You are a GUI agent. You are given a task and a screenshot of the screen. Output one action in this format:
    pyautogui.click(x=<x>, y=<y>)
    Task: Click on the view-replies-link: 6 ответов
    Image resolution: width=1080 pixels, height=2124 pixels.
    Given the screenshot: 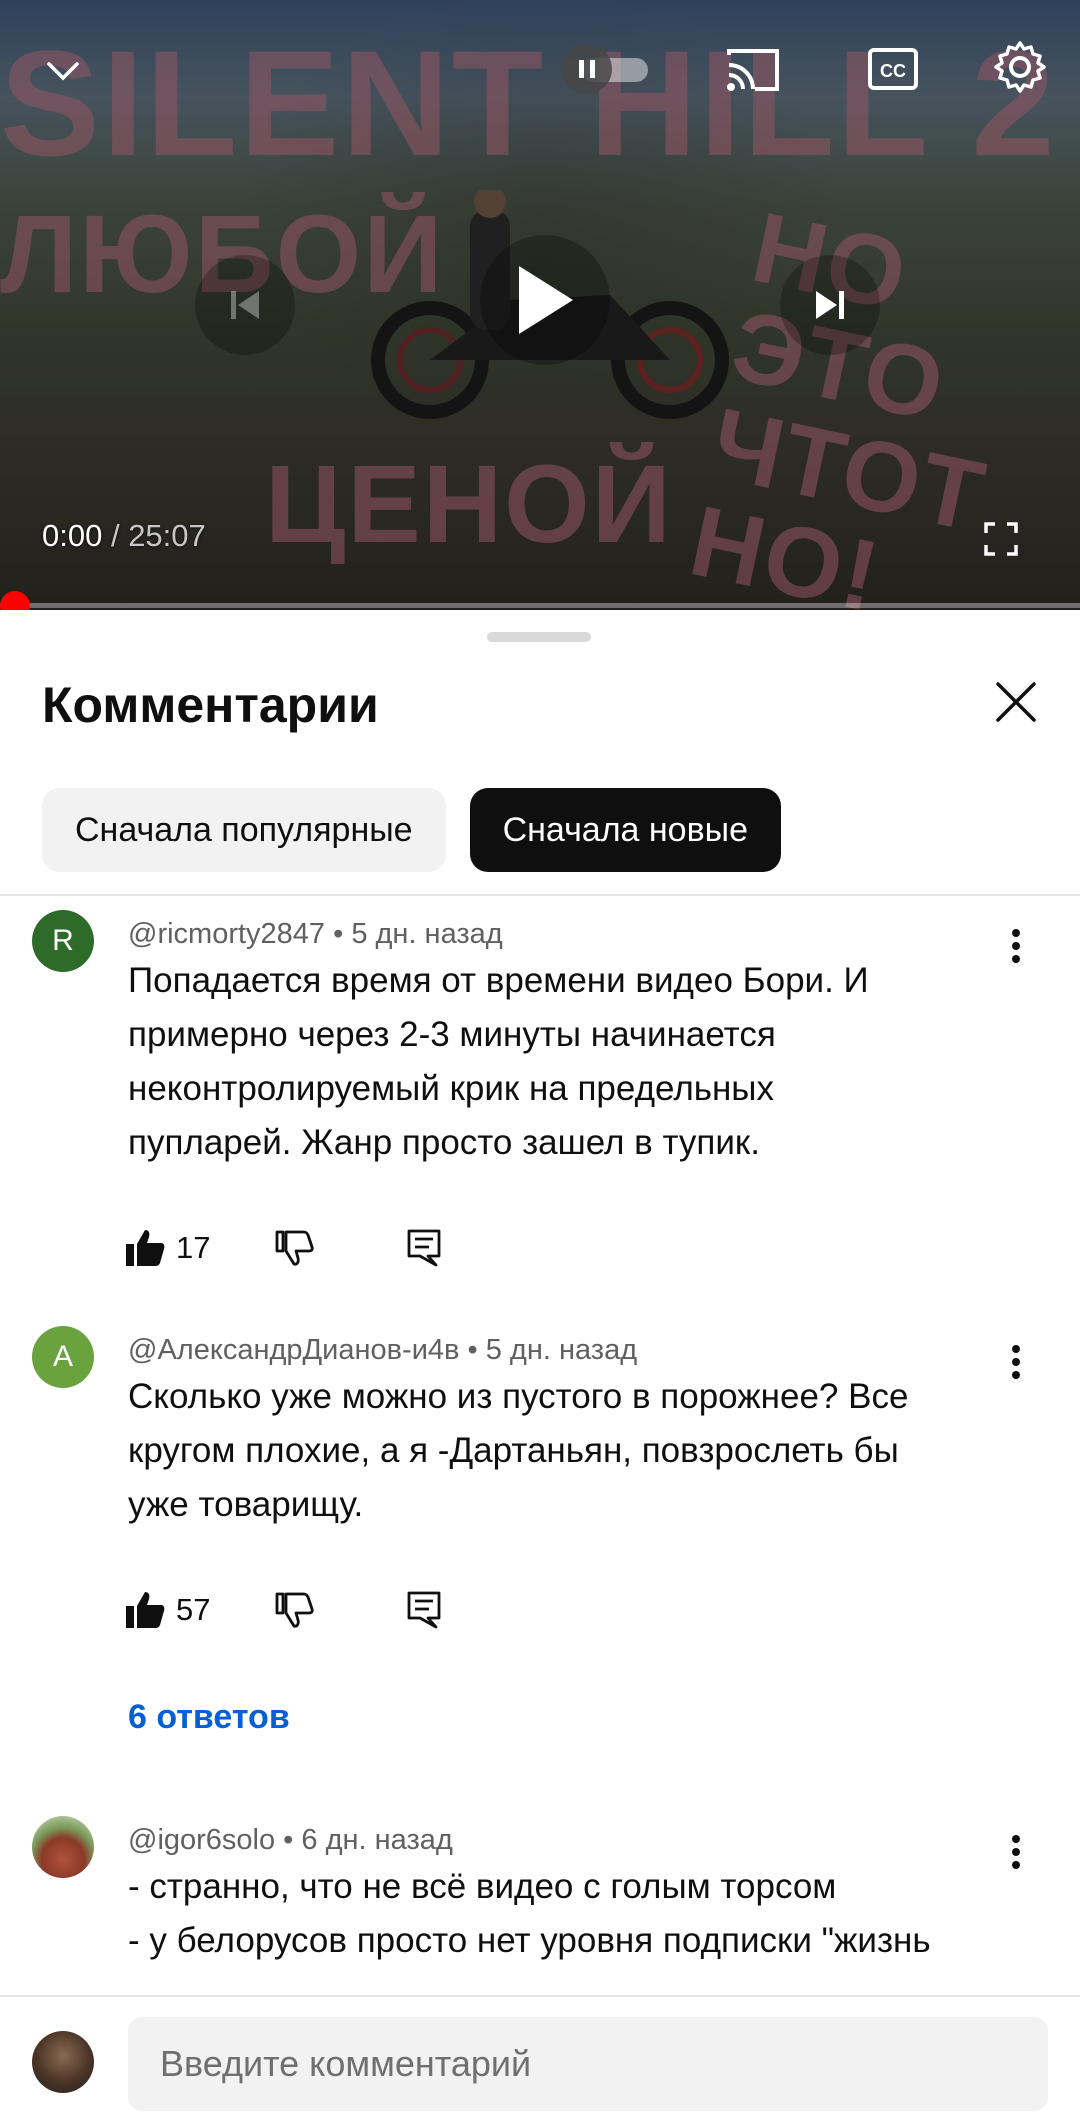 What is the action you would take?
    pyautogui.click(x=209, y=1717)
    